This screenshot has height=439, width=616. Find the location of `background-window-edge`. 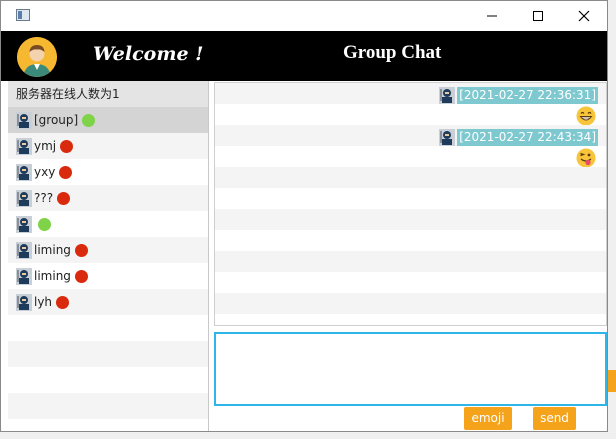

background-window-edge is located at coordinates (612, 381).